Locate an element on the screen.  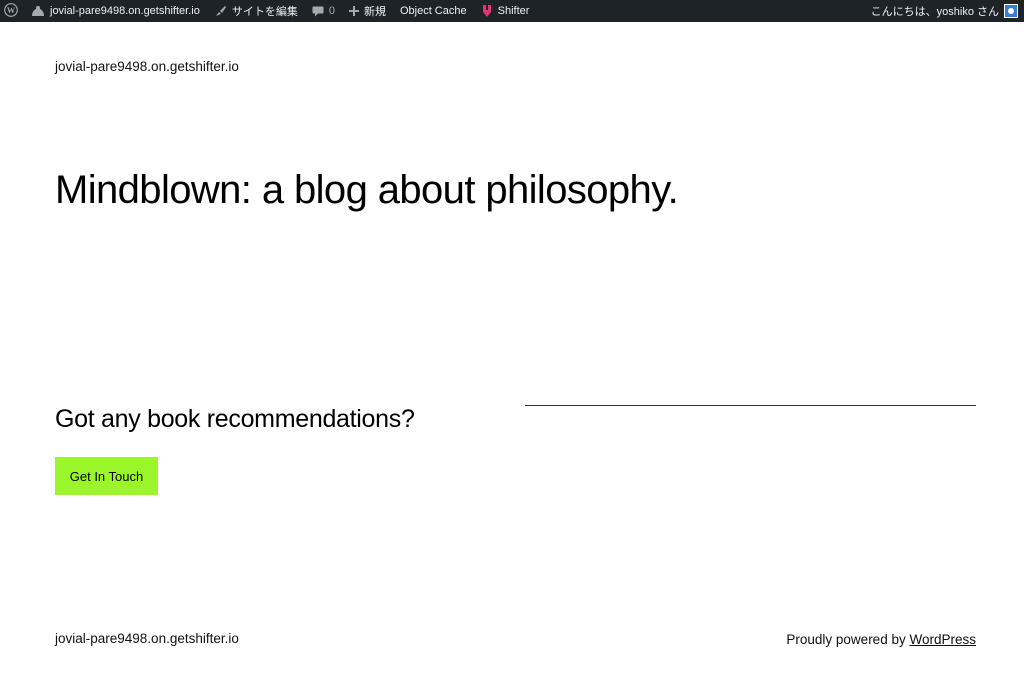
wordpress-logo-icon: W is located at coordinates (11, 11).